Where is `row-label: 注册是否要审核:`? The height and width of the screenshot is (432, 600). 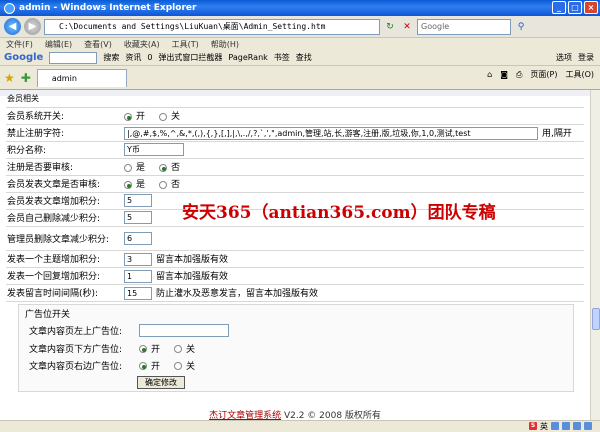 row-label: 注册是否要审核: is located at coordinates (65, 167).